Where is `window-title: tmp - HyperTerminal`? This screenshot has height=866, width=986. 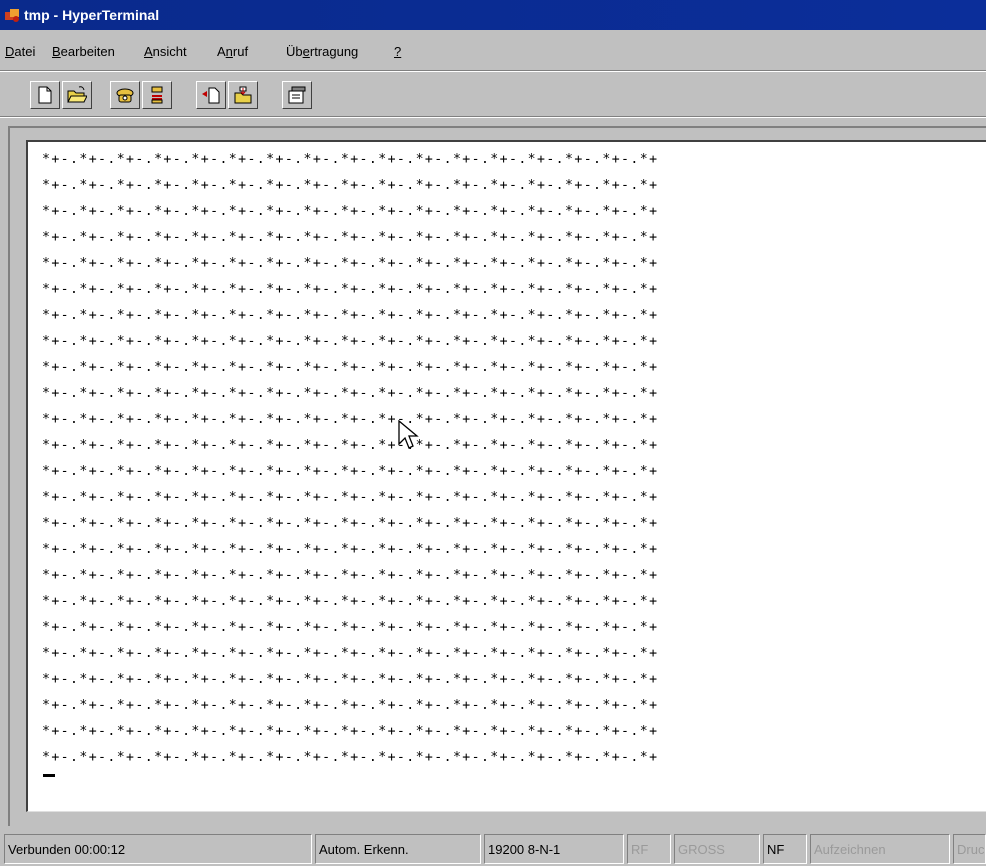
window-title: tmp - HyperTerminal is located at coordinates (92, 15).